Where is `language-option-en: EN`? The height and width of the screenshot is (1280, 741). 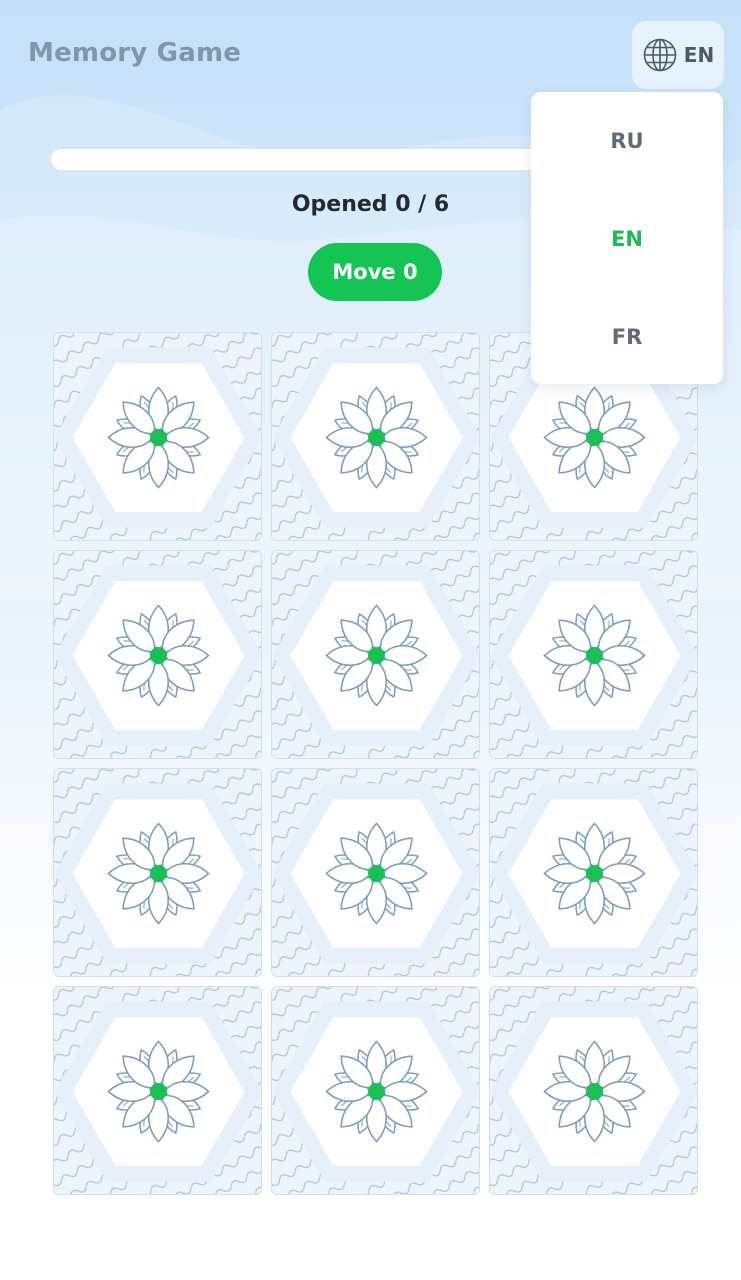 language-option-en: EN is located at coordinates (627, 239).